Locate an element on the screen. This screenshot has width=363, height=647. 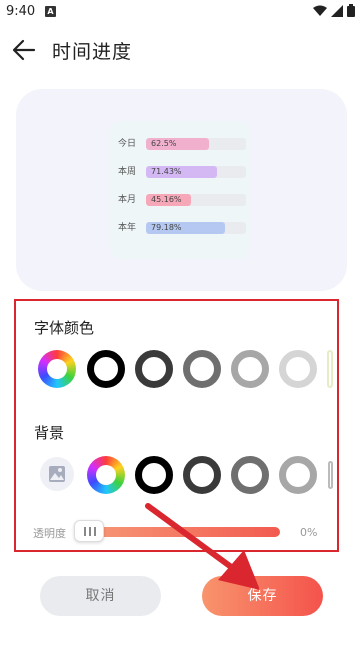
progress-row-month: 本月 45.16% is located at coordinates (182, 200).